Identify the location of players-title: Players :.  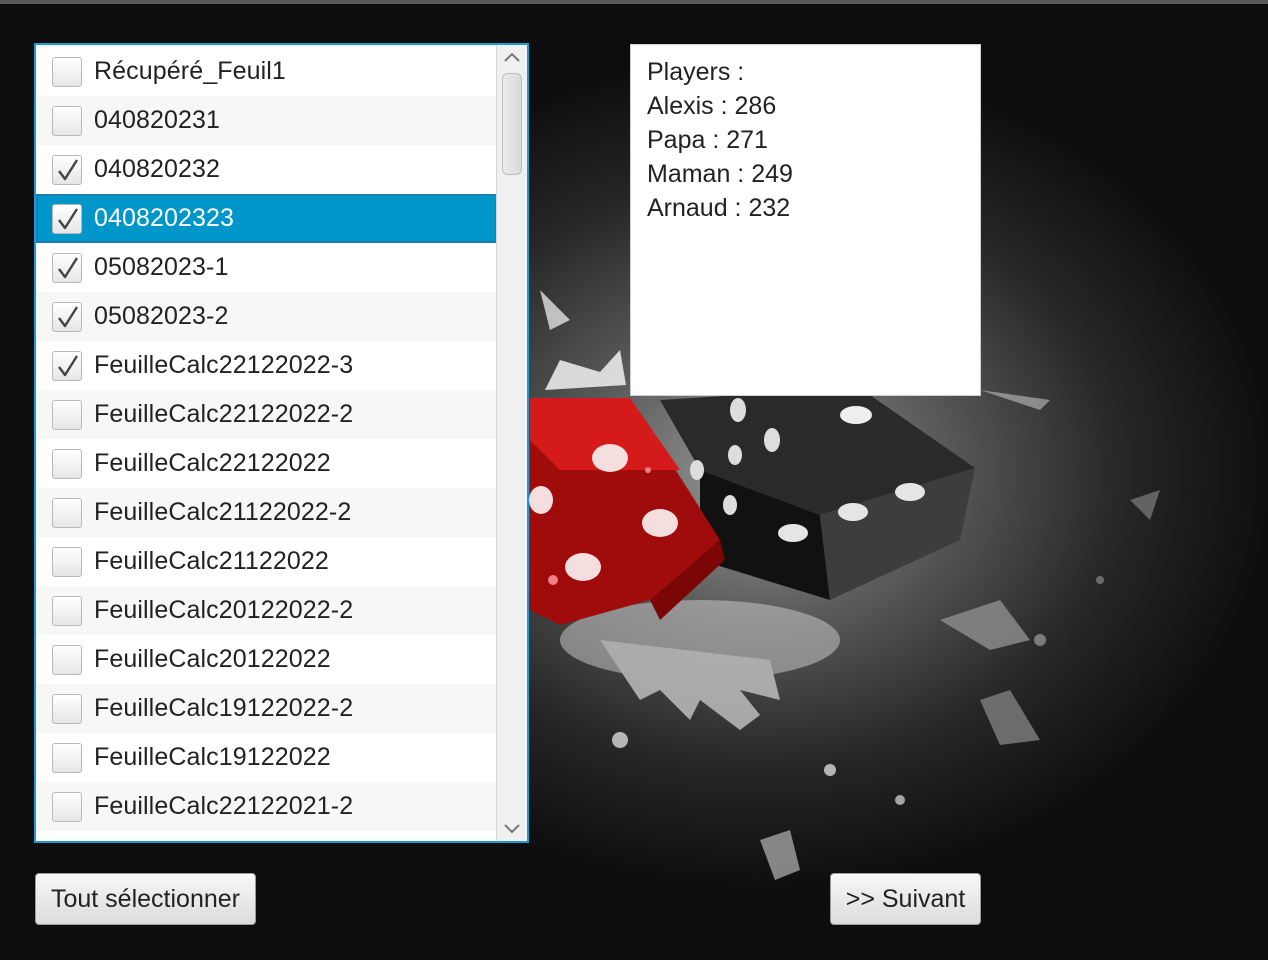
(696, 72).